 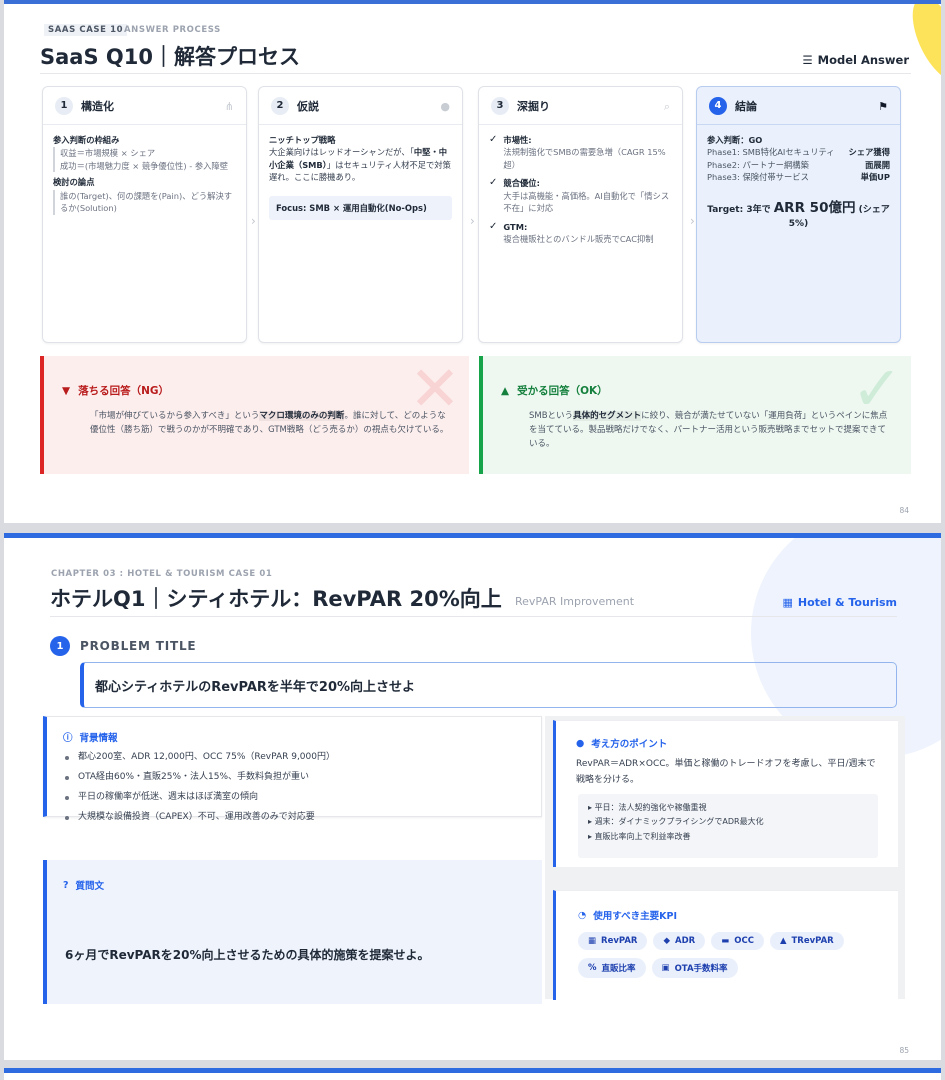 I want to click on card-header: 1 構造化 ⋔, so click(x=144, y=106).